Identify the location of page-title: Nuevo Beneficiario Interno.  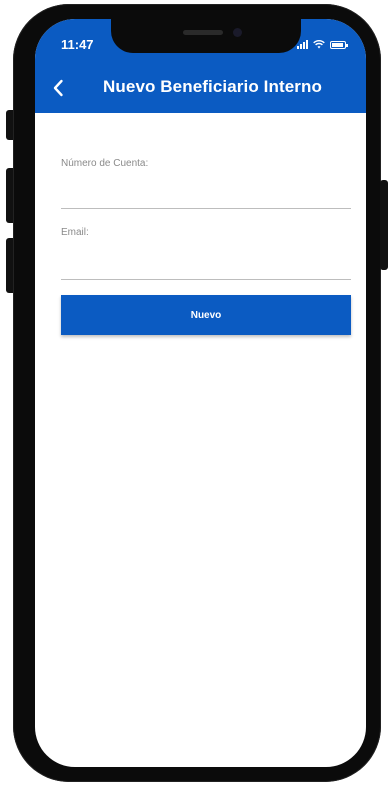
(212, 86).